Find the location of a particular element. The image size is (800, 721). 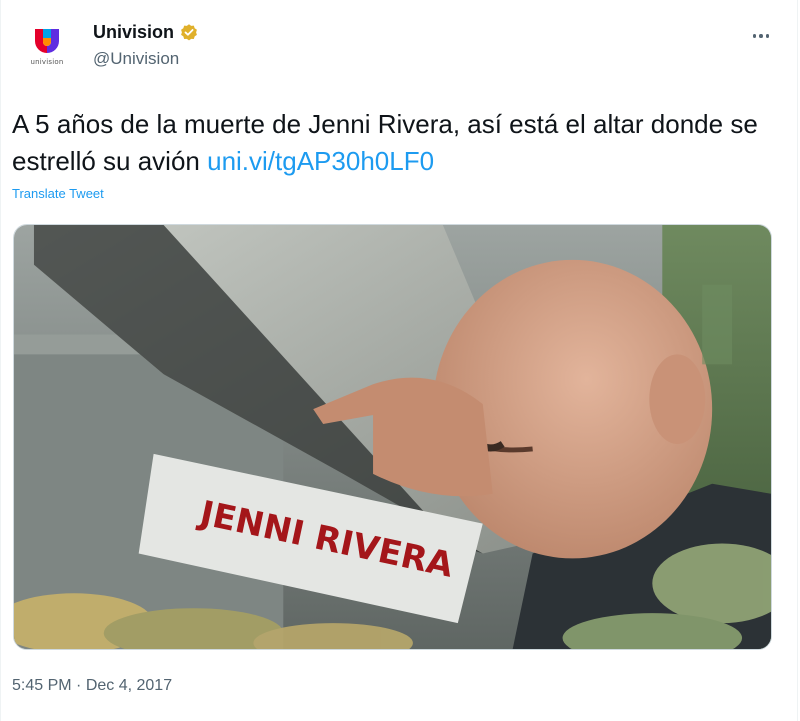

tweet-timestamp: 5:45 PM · Dec 4, 2017 is located at coordinates (92, 686).